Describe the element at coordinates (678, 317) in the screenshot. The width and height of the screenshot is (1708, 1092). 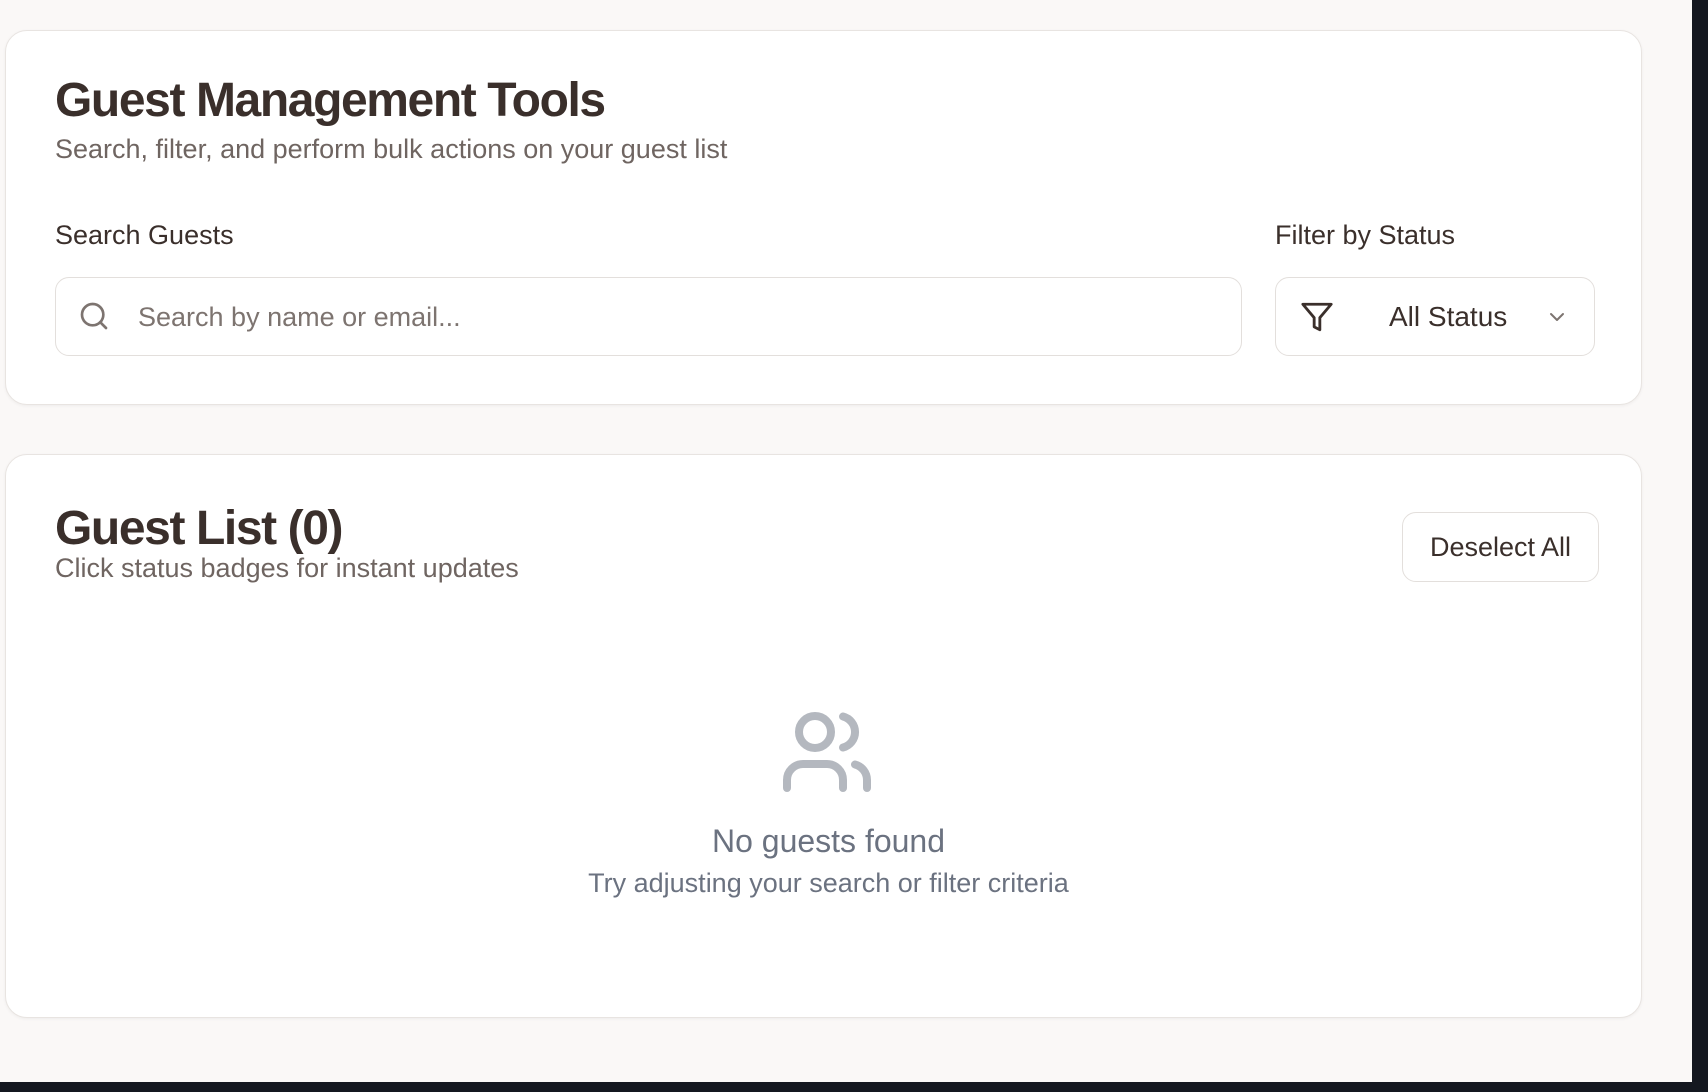
I see `search-input` at that location.